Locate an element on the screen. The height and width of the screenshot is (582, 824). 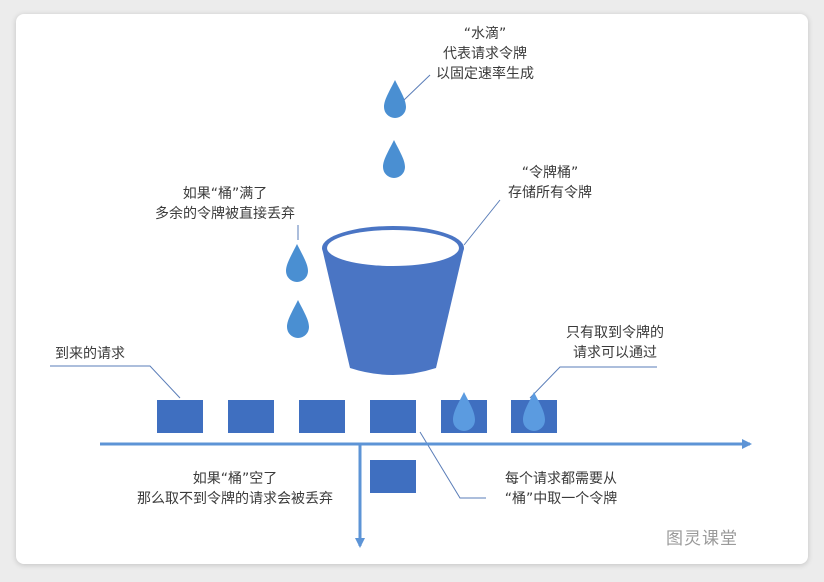
token-bucket-label: “令牌桶” 存储所有令牌 is located at coordinates (550, 183).